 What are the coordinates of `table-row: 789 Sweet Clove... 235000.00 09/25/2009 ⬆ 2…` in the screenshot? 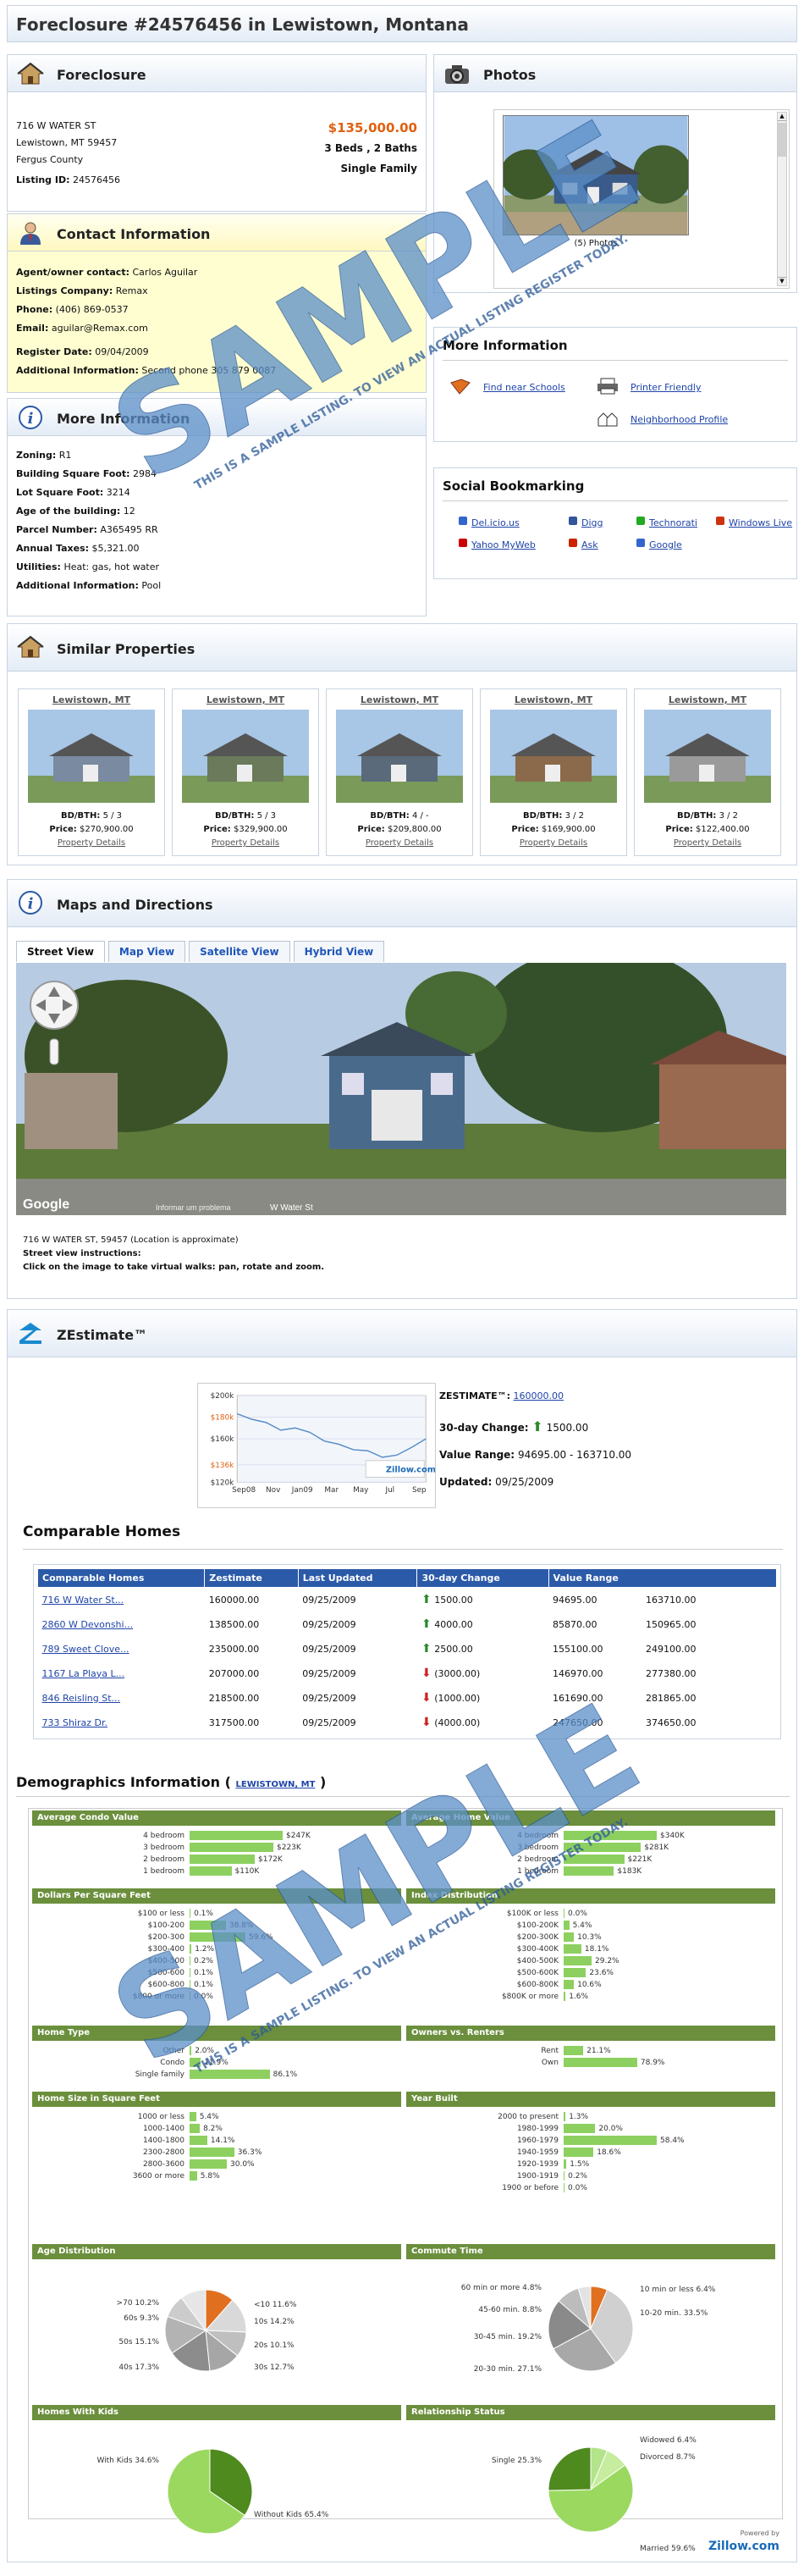 It's located at (407, 1648).